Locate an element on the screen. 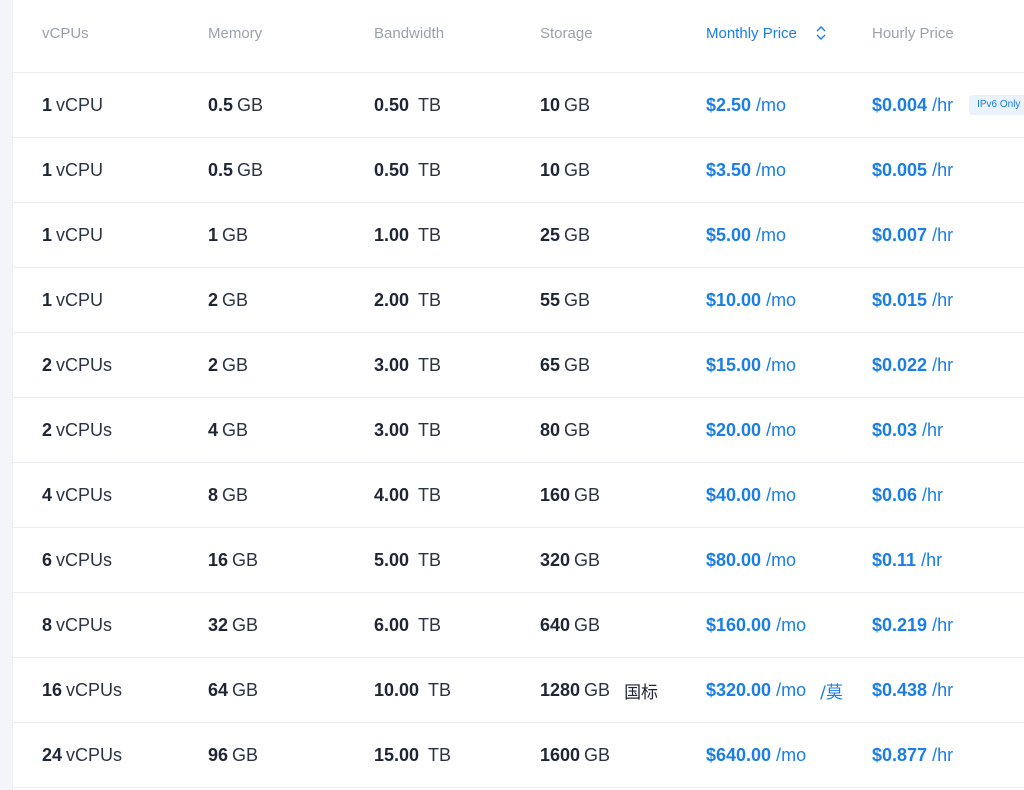  monthly-price-value: $2.50 is located at coordinates (729, 104).